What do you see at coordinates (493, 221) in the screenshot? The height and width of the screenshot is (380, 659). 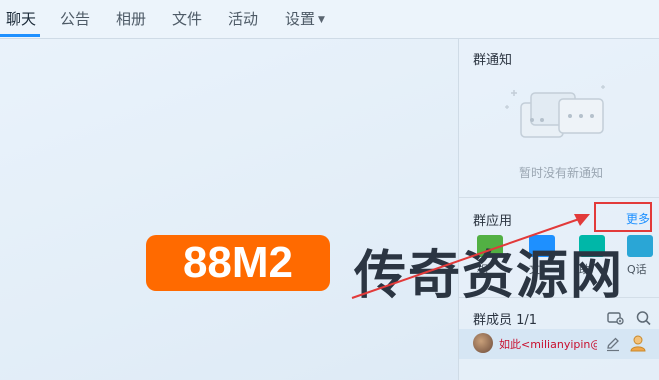 I see `apps-title: 群应用` at bounding box center [493, 221].